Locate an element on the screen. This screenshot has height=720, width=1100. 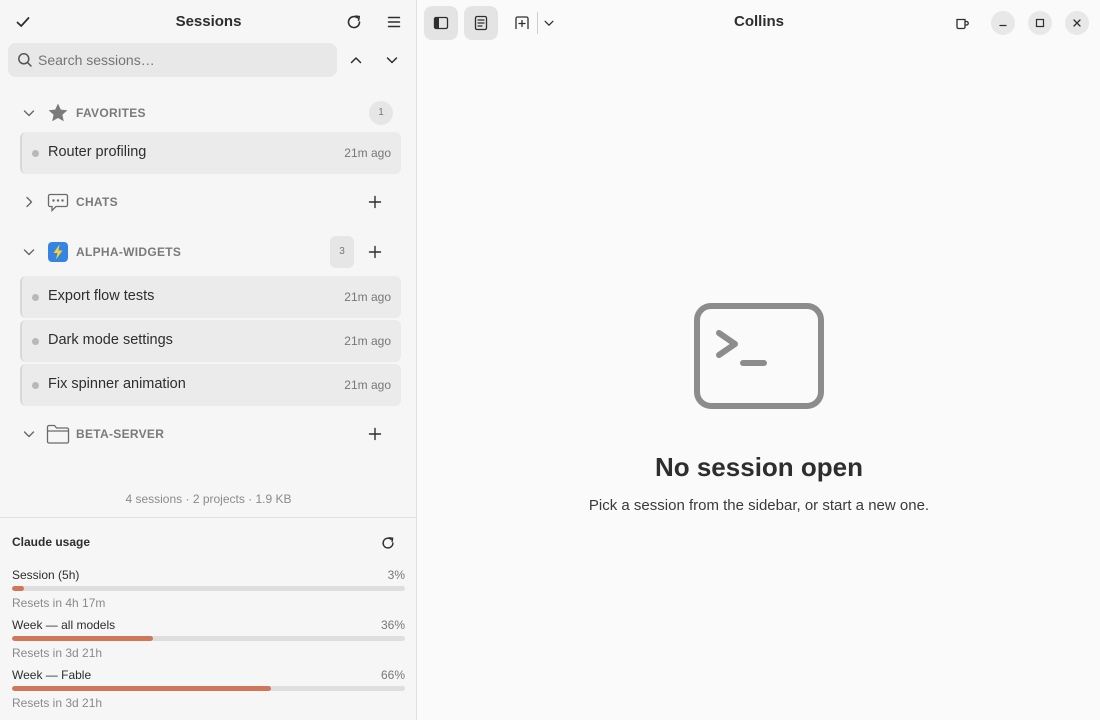
chevron-right-icon is located at coordinates (29, 202).